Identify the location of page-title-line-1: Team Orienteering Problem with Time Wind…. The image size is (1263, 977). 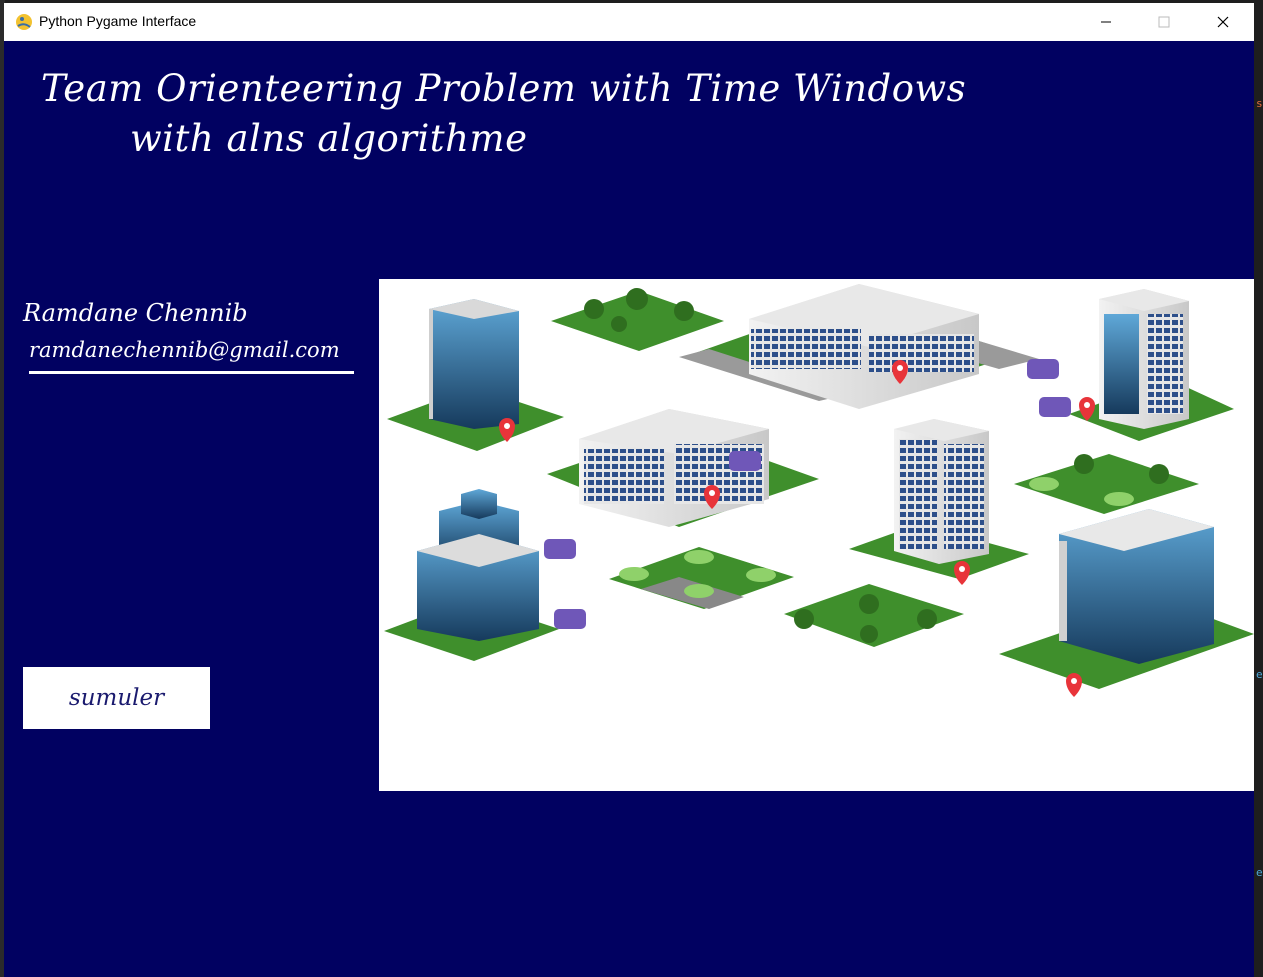
(504, 88).